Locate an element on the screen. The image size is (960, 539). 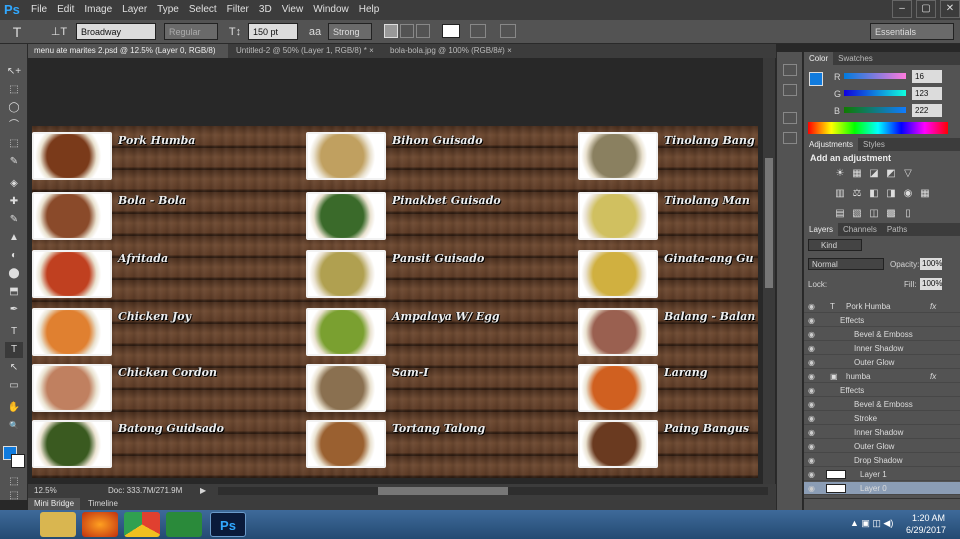
adjustment-icon: ▦ is located at coordinates (925, 193).